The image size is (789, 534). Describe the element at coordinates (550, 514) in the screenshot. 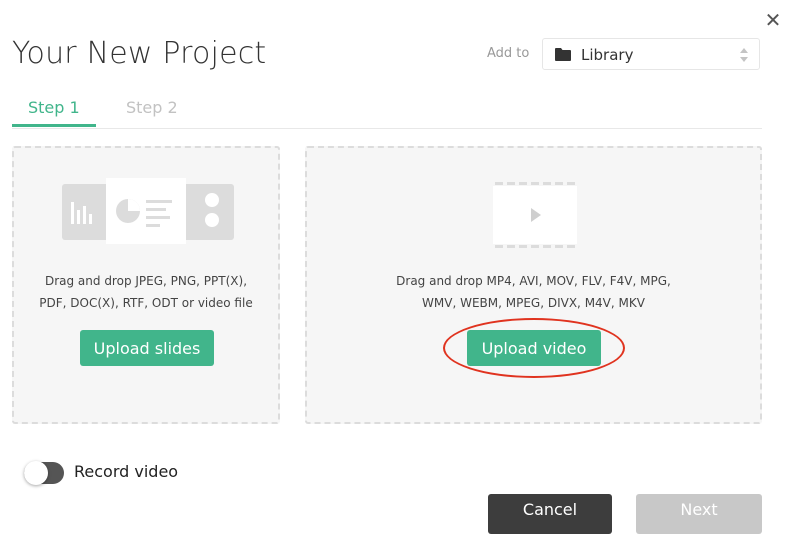

I see `cancel-button: Cancel` at that location.